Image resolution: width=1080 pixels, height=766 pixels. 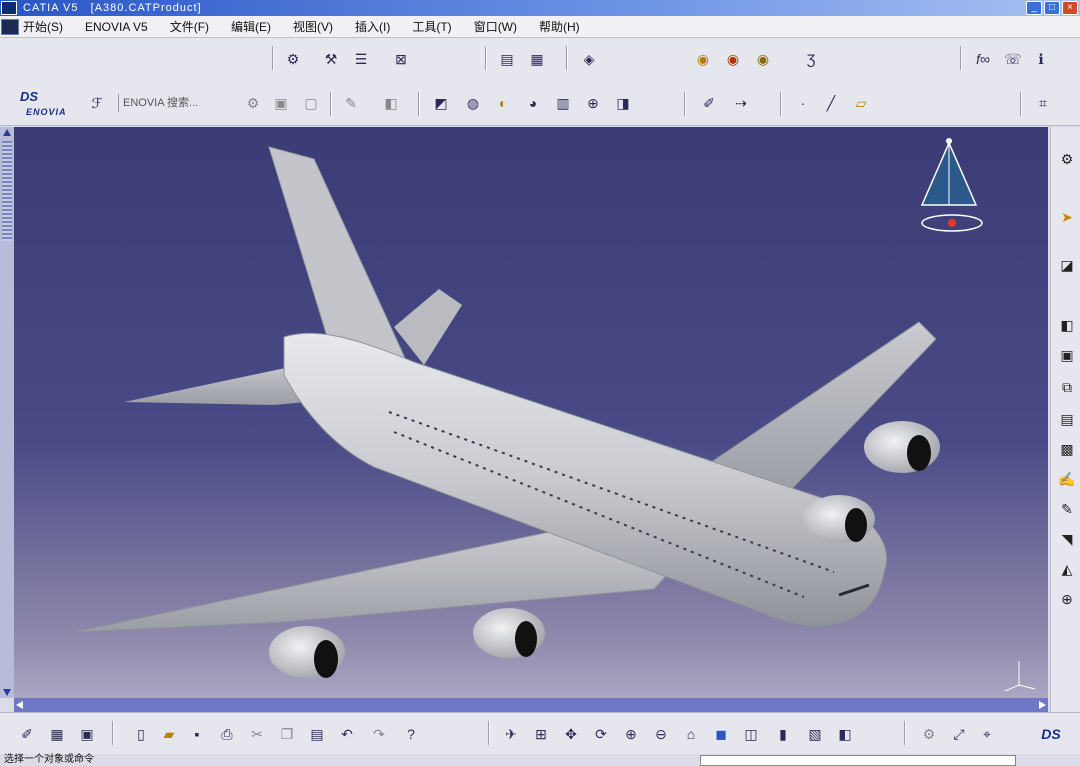 I want to click on menu-file: 文件(F), so click(x=189, y=26).